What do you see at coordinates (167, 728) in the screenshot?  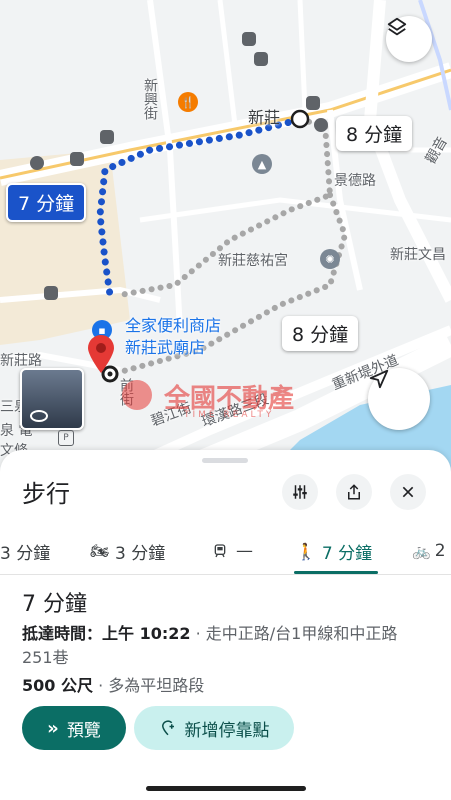 I see `add-location-icon` at bounding box center [167, 728].